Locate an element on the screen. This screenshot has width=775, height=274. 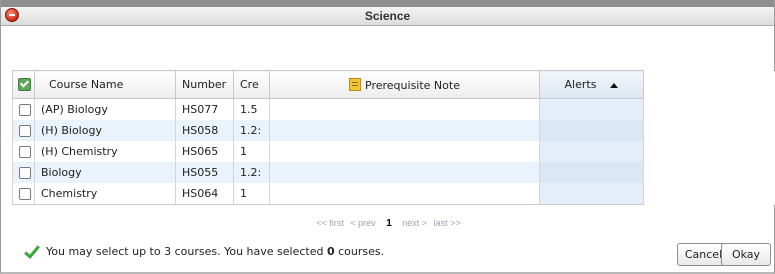
column-header-alerts: Alerts is located at coordinates (591, 84).